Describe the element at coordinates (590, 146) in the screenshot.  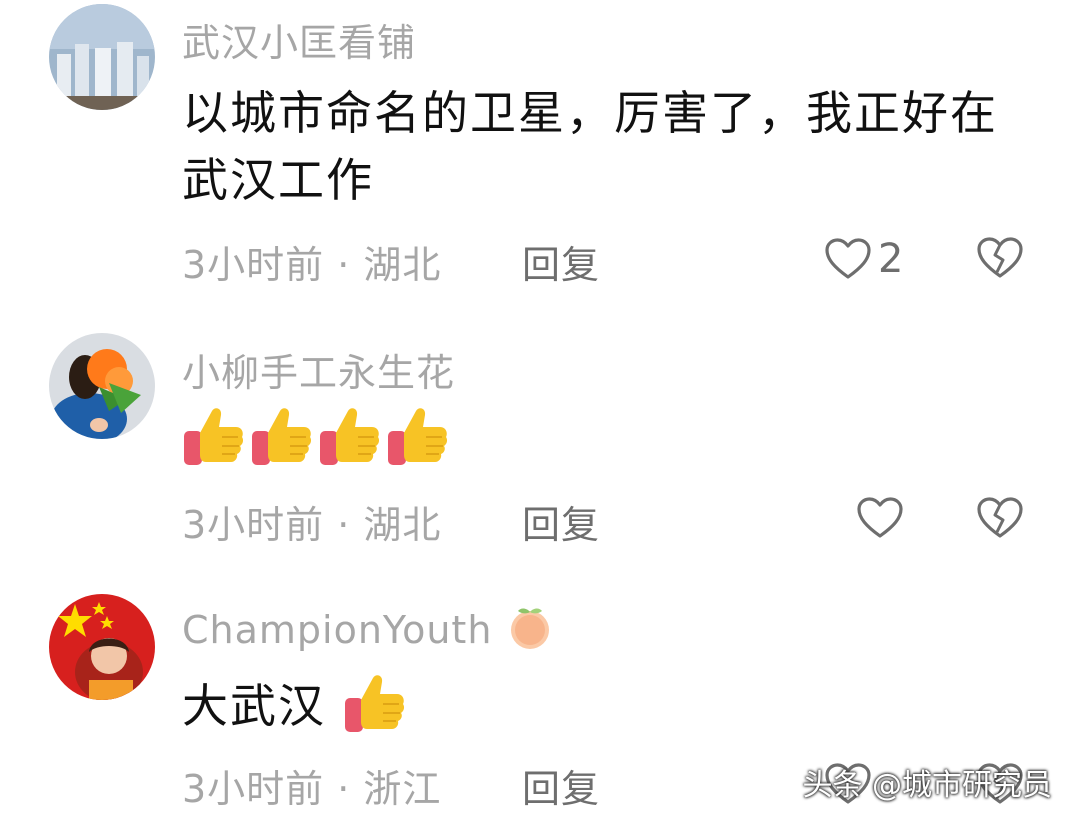
I see `comment-text: 以城市命名的卫星，厉害了，我正好在武汉工作` at that location.